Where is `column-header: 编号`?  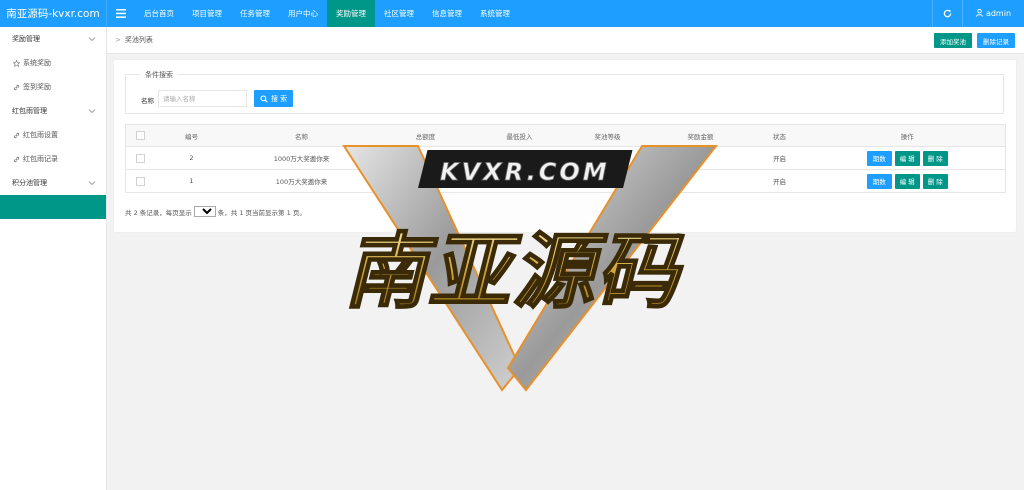 column-header: 编号 is located at coordinates (191, 135).